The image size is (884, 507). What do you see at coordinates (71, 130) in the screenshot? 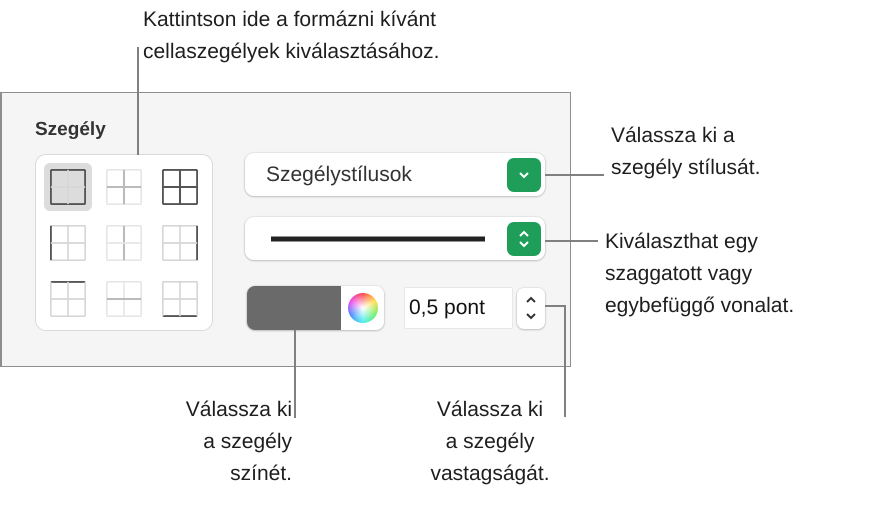
I see `section-title: Szegély` at bounding box center [71, 130].